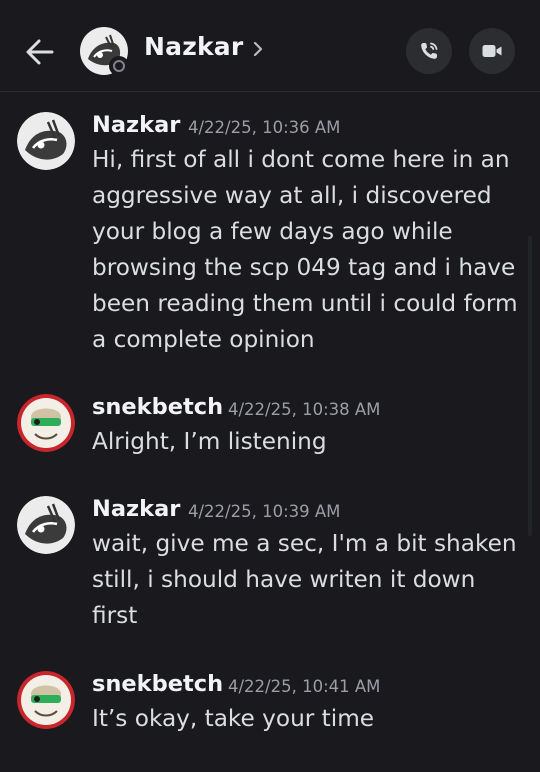  What do you see at coordinates (40, 52) in the screenshot?
I see `arrow-left-icon` at bounding box center [40, 52].